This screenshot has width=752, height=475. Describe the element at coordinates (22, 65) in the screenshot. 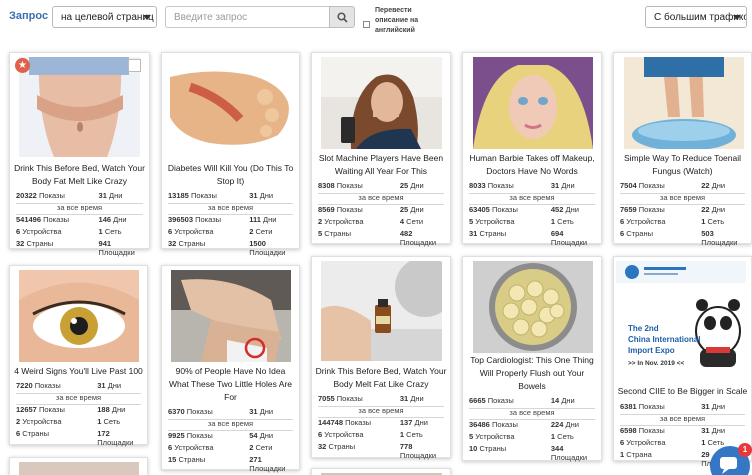

I see `favorite-star-icon: ★` at that location.